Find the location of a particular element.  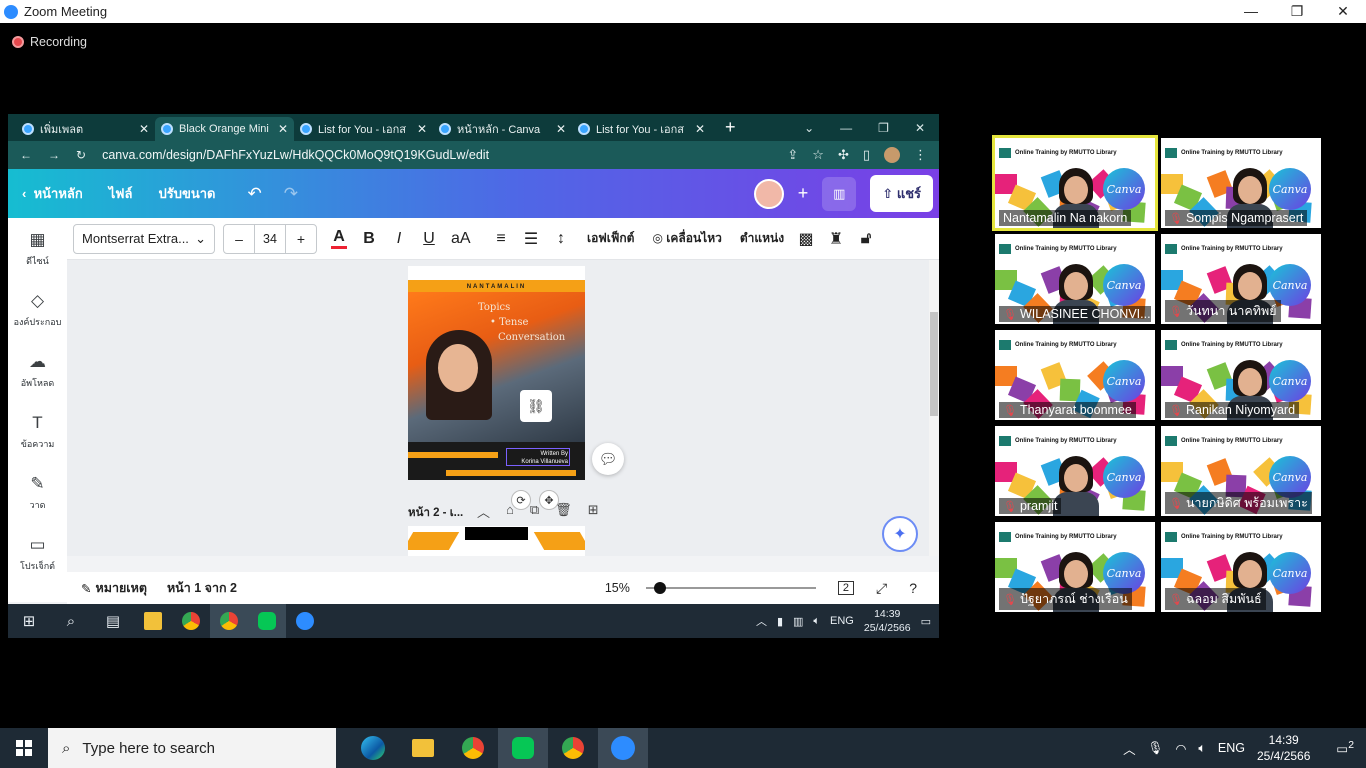

search-icon: ⌕ is located at coordinates (71, 621).